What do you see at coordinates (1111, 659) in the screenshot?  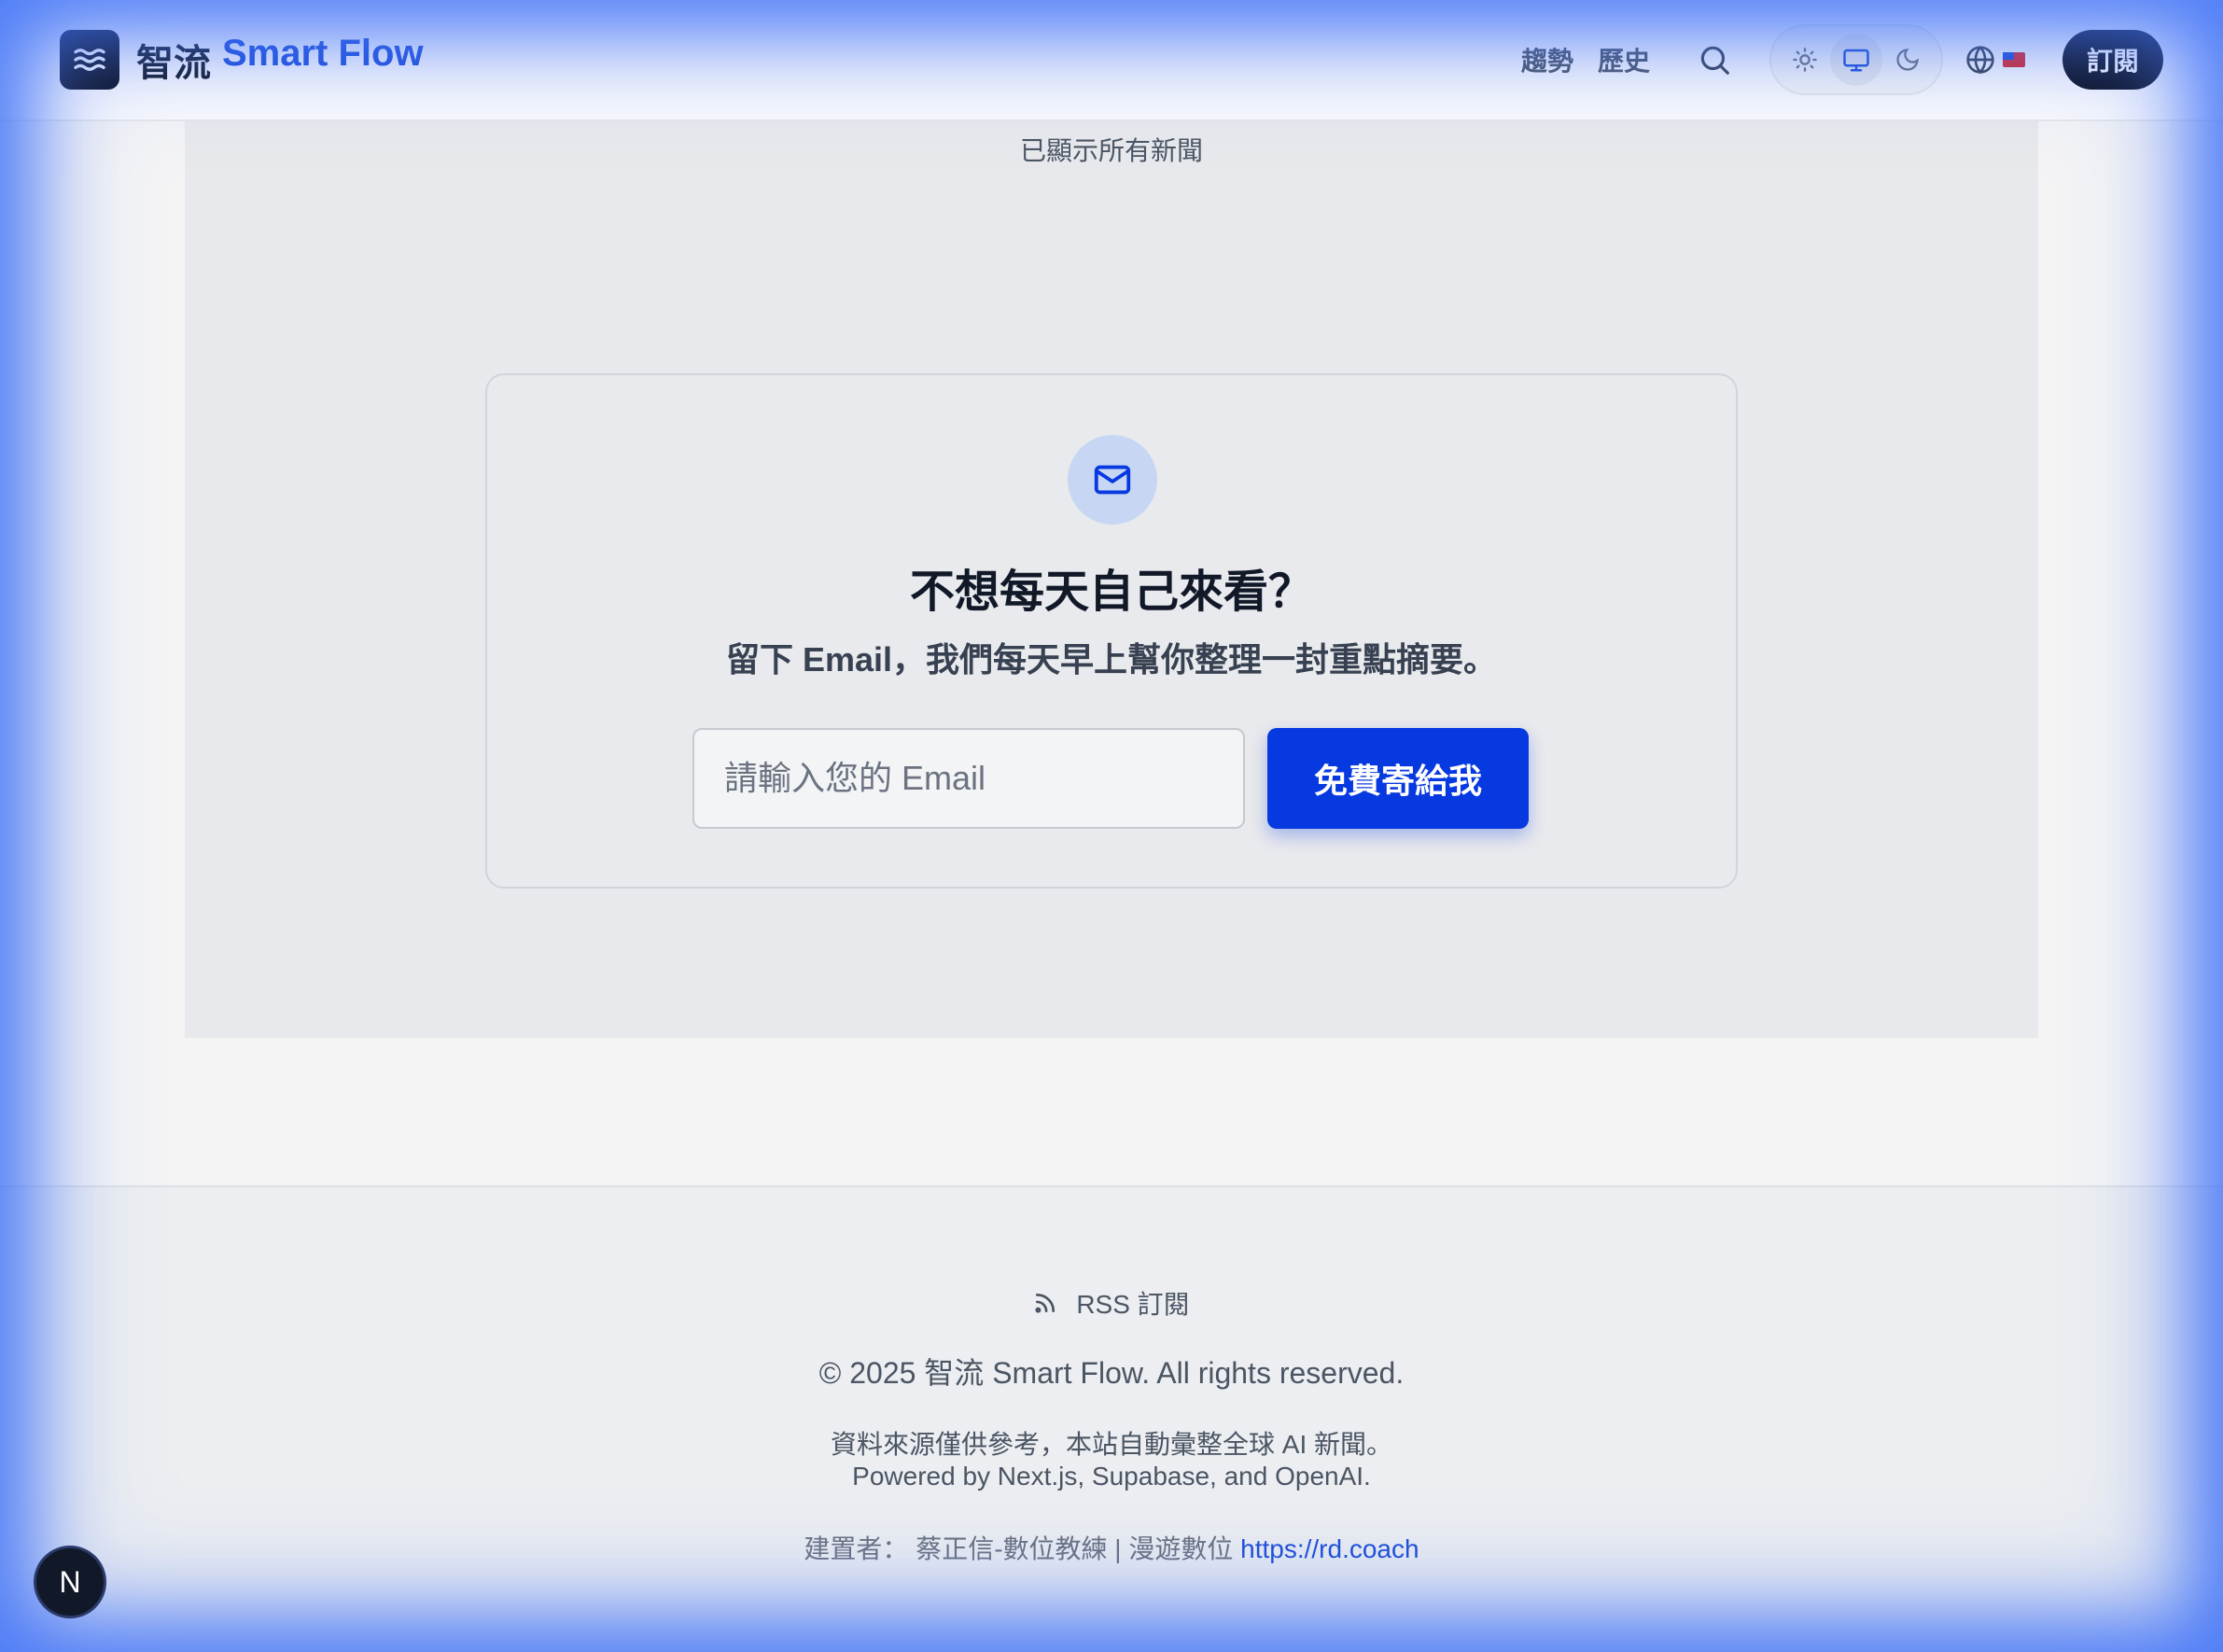 I see `newsletter-subtitle: 留下 Email，我們每天早上幫你整理一封重點摘要。` at bounding box center [1111, 659].